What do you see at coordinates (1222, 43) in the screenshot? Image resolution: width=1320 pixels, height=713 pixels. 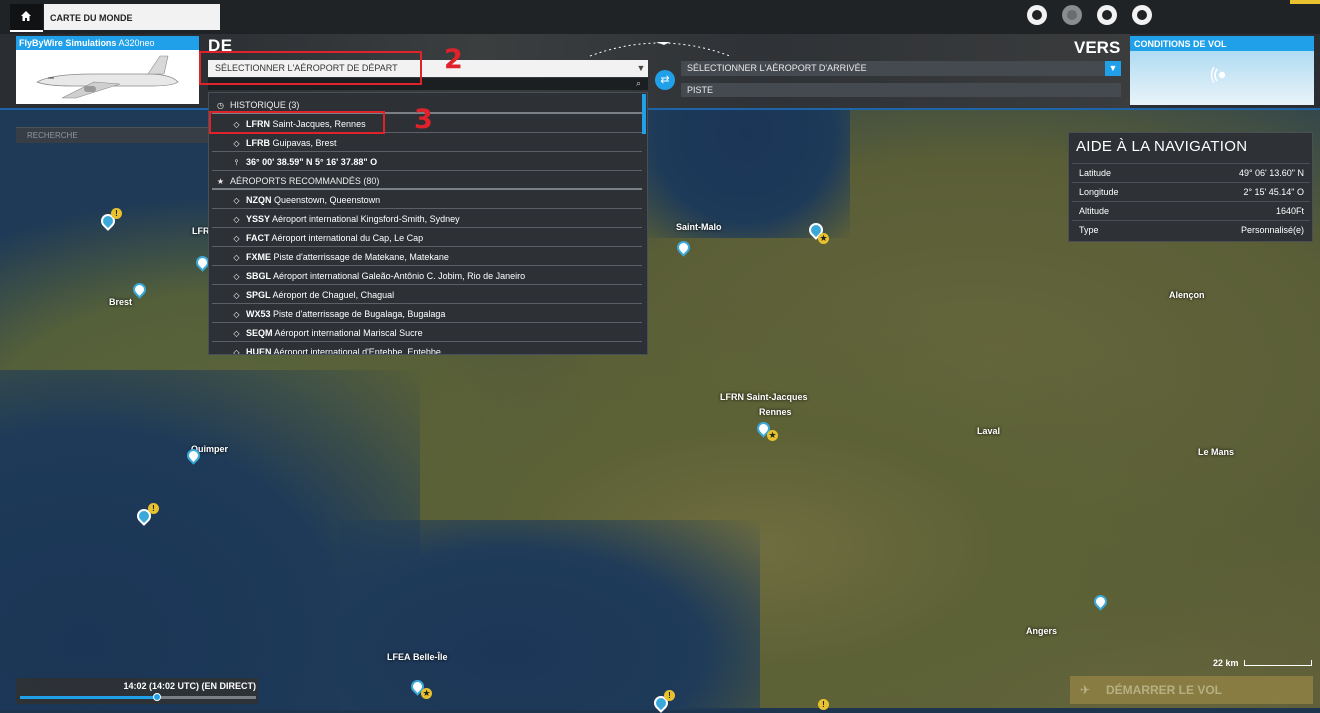 I see `weather-title: CONDITIONS DE VOL` at bounding box center [1222, 43].